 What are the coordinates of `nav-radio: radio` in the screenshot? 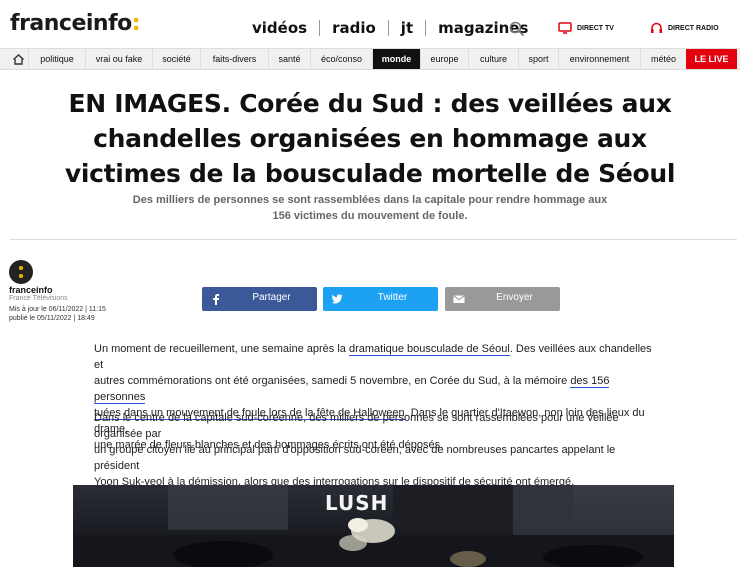 It's located at (354, 28).